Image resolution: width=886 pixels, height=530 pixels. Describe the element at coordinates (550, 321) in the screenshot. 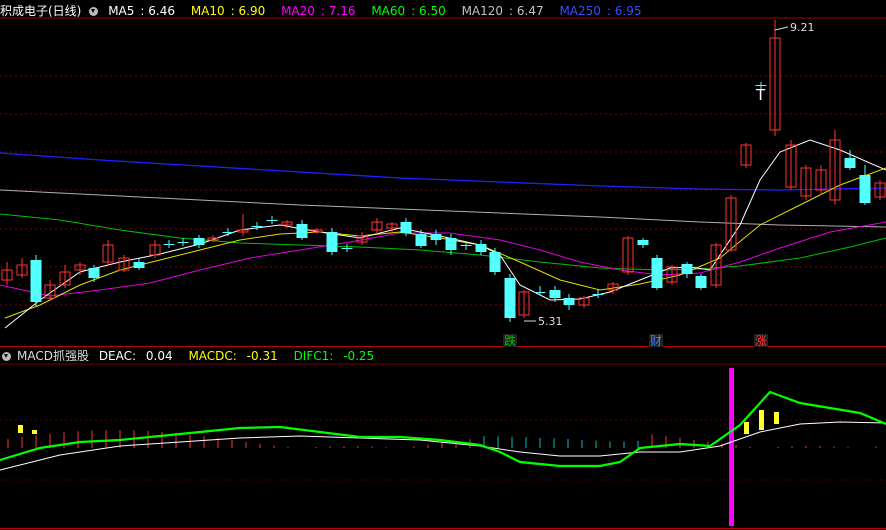

I see `low-price-label: 5.31` at that location.